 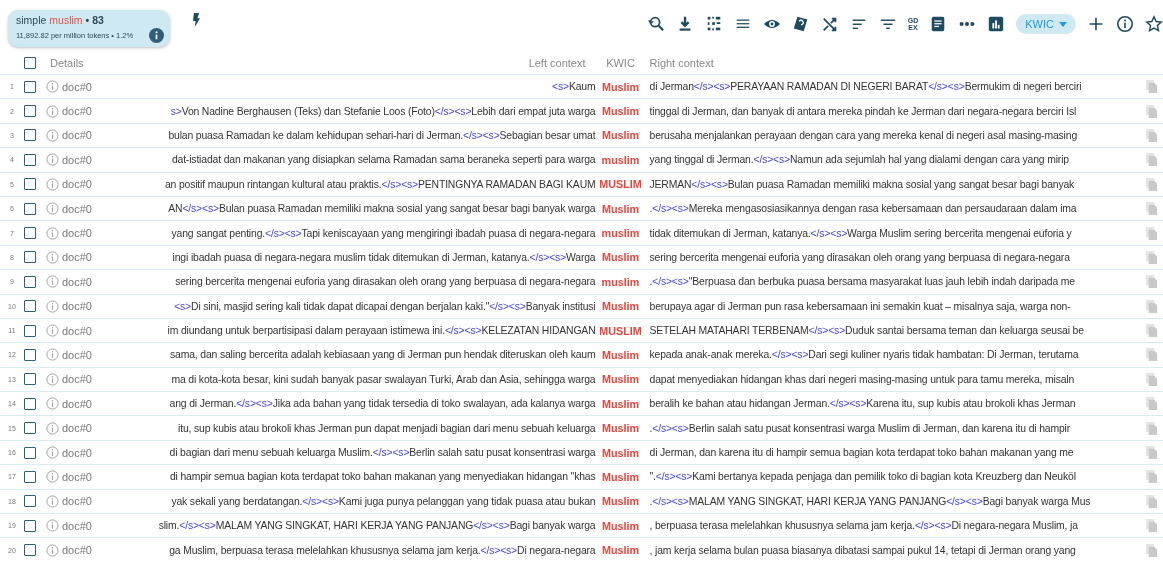 I want to click on right-context: berupaya agar di Jerman pun rasa kebersamaan ini semakin kuat – misalnya saja, warga non-, so click(x=860, y=306).